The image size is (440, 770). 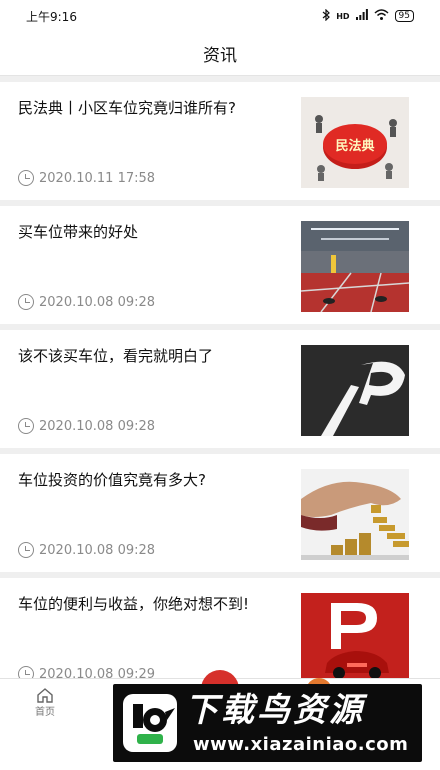 What do you see at coordinates (116, 356) in the screenshot?
I see `article-title: 该不该买车位，看完就明白了` at bounding box center [116, 356].